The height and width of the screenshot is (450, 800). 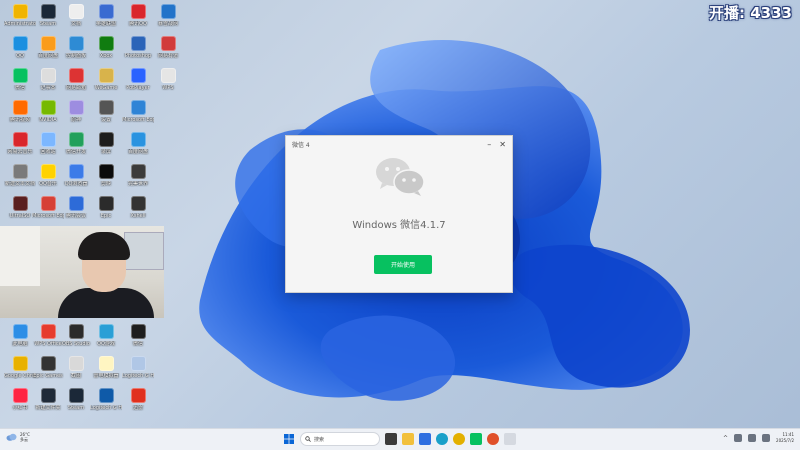 What do you see at coordinates (106, 372) in the screenshot?
I see `desktop-icon: 雷电模拟器` at bounding box center [106, 372].